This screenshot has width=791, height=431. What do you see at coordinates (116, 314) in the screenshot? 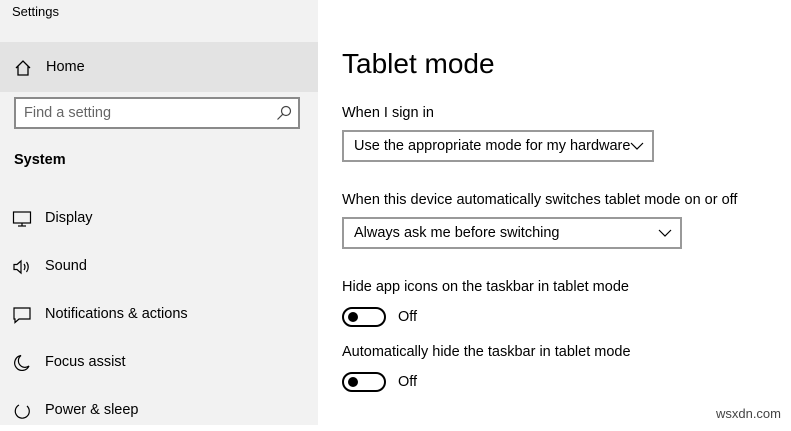
I see `sidebar-item-label: Notifications & actions` at bounding box center [116, 314].